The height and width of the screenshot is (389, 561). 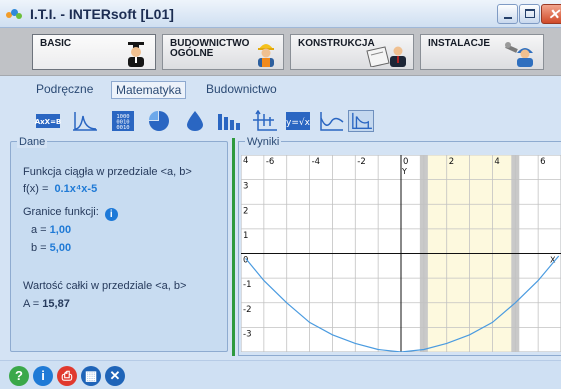 What do you see at coordinates (75, 189) in the screenshot?
I see `fx-value: 0.1x⁴x-5` at bounding box center [75, 189].